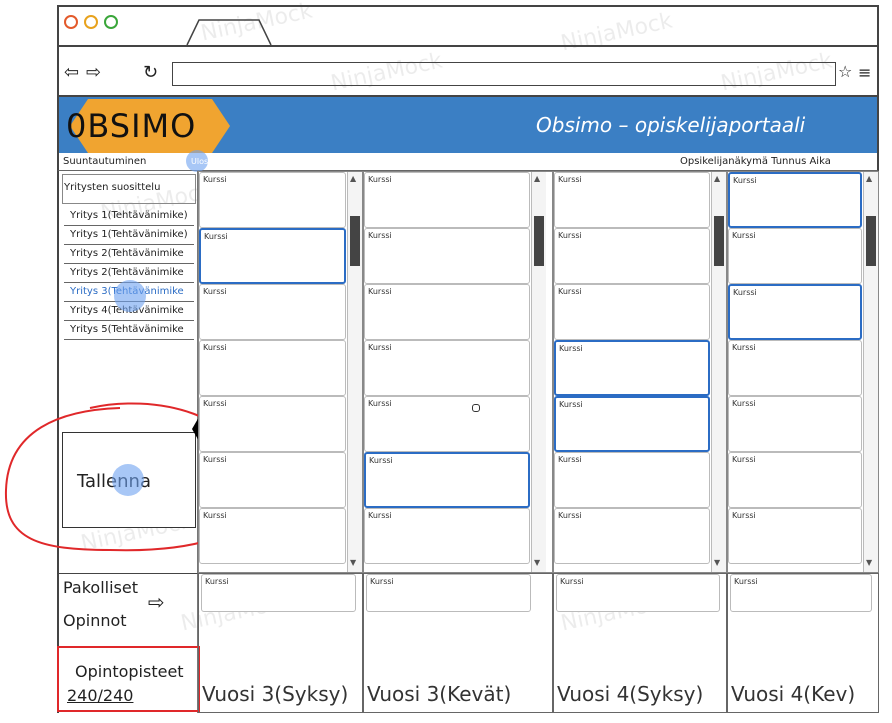  I want to click on page-title: Obsimo – opiskelijaportaali, so click(671, 125).